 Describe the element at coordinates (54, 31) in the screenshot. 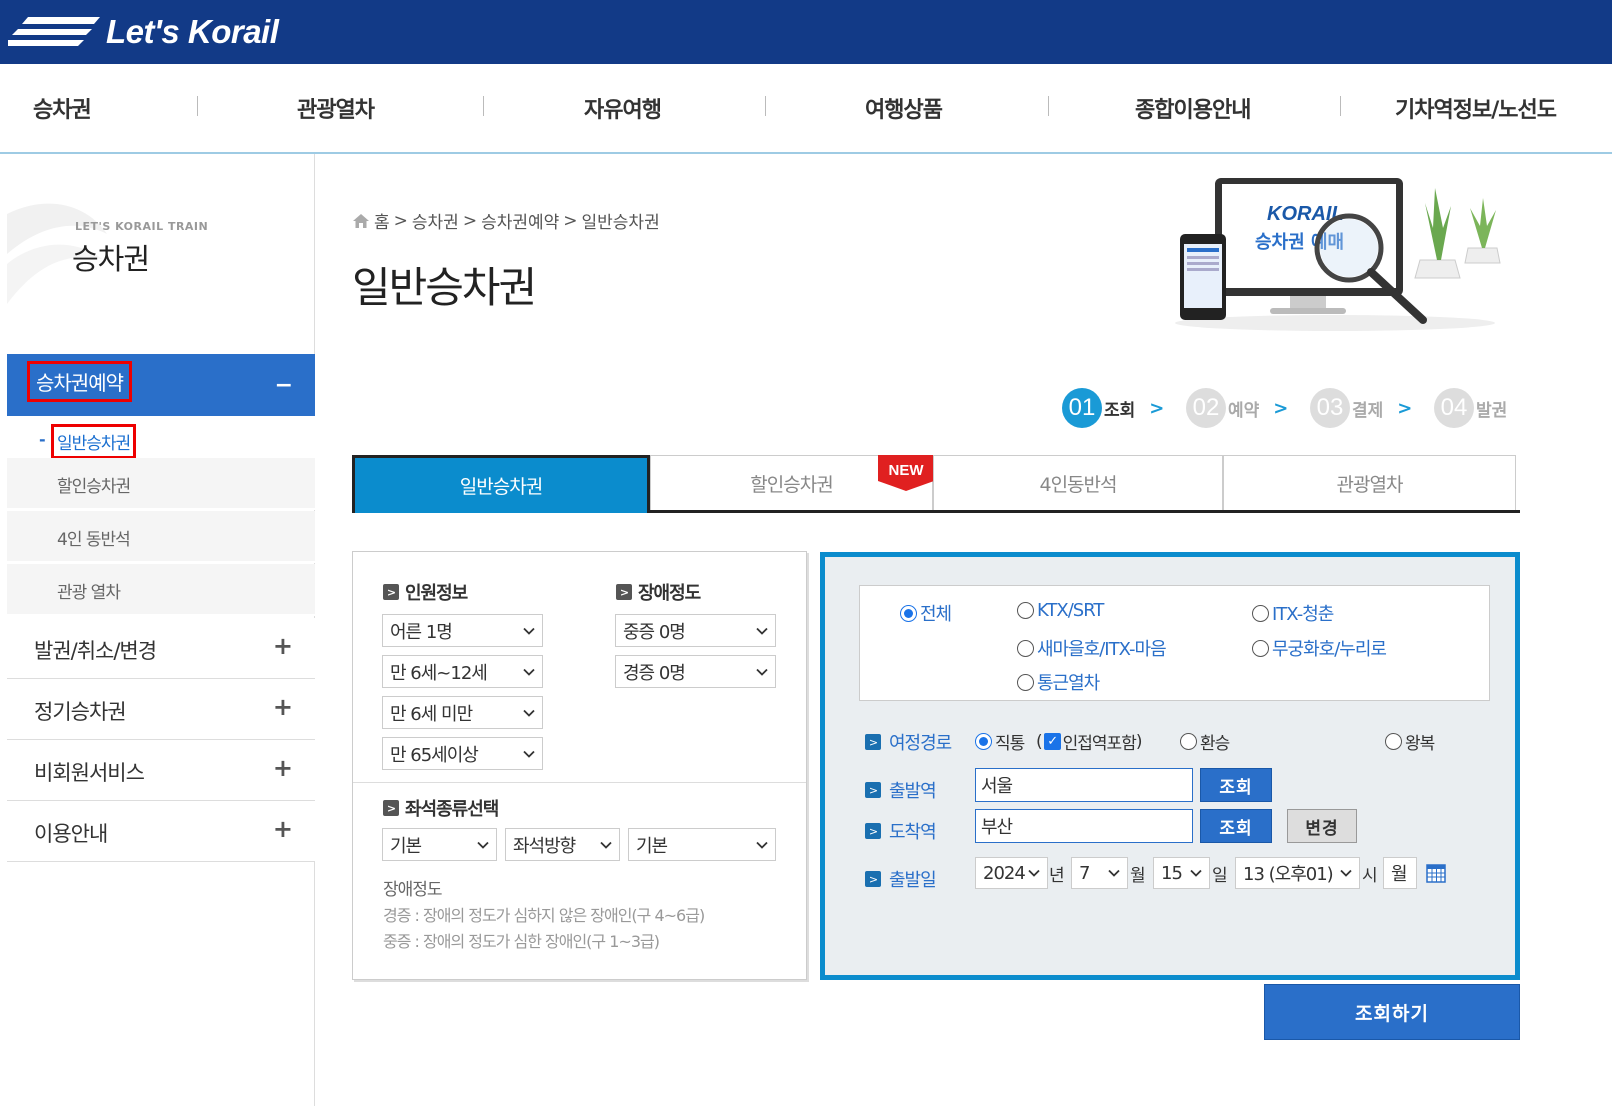

I see `korail-logo-icon` at that location.